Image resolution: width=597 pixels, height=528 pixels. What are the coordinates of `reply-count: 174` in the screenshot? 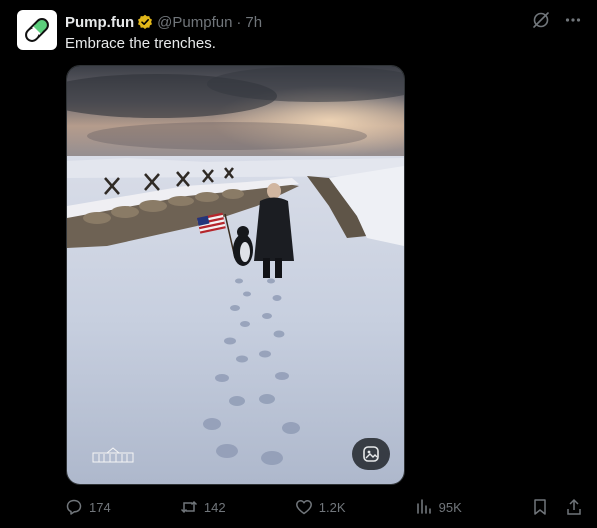 It's located at (100, 507).